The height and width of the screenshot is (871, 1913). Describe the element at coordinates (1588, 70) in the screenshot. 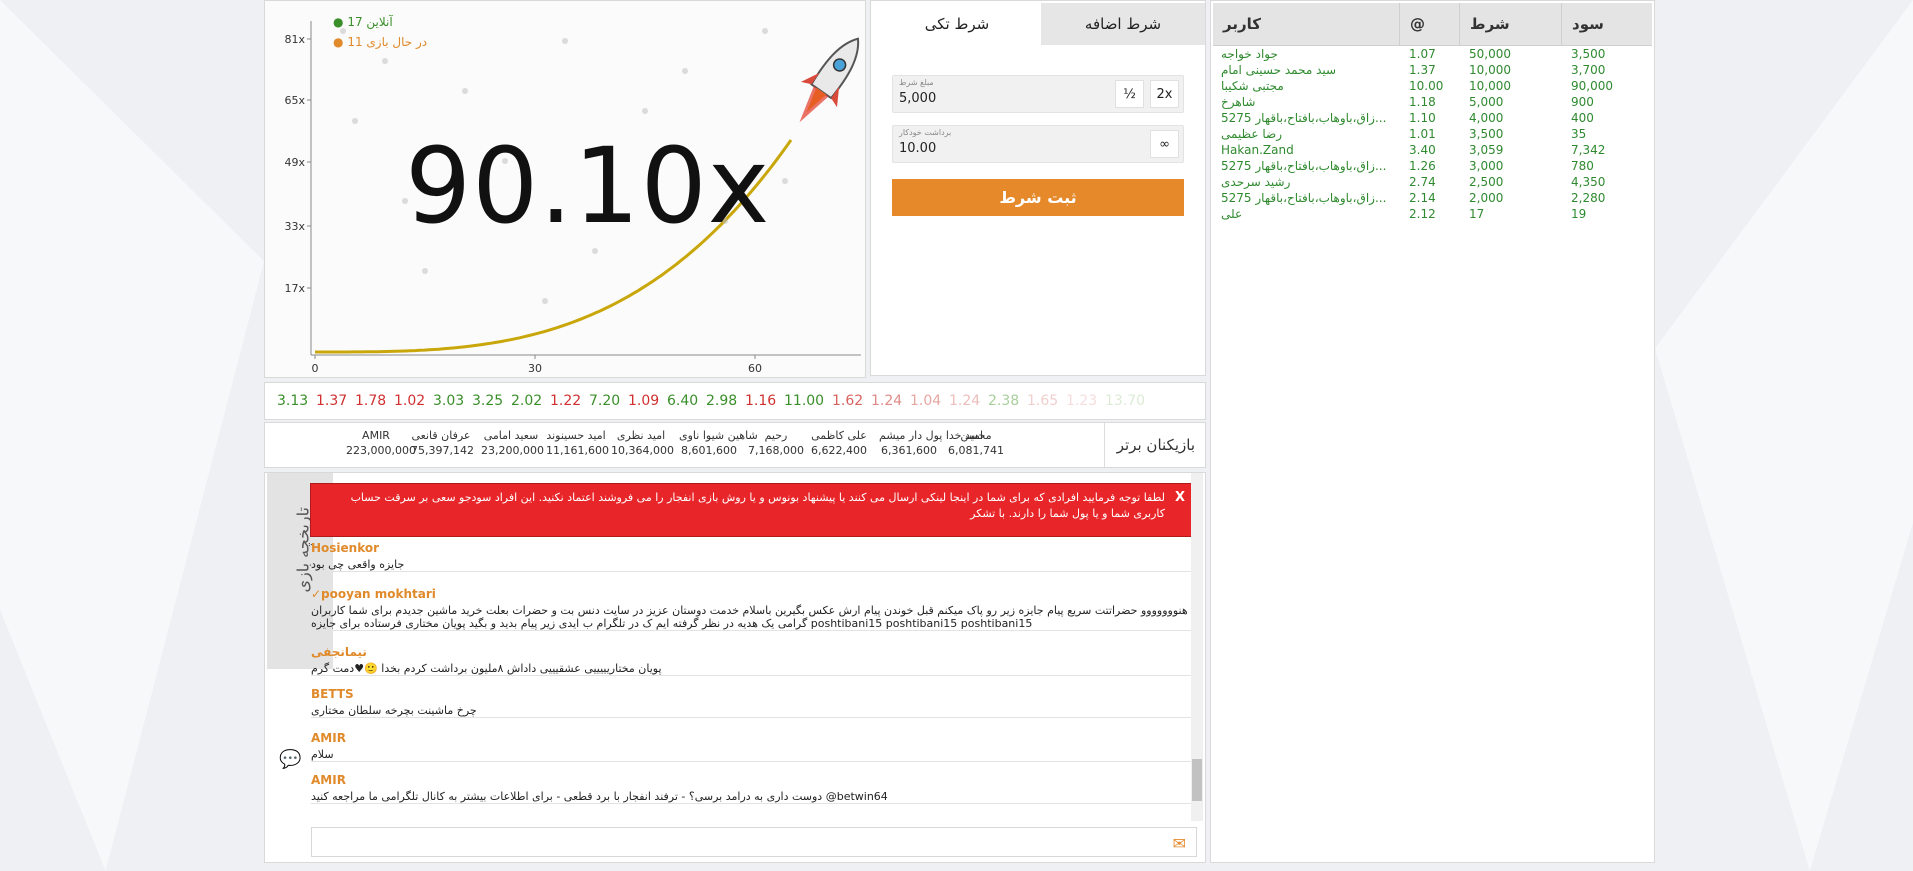

I see `cell-profit: 3,700` at that location.